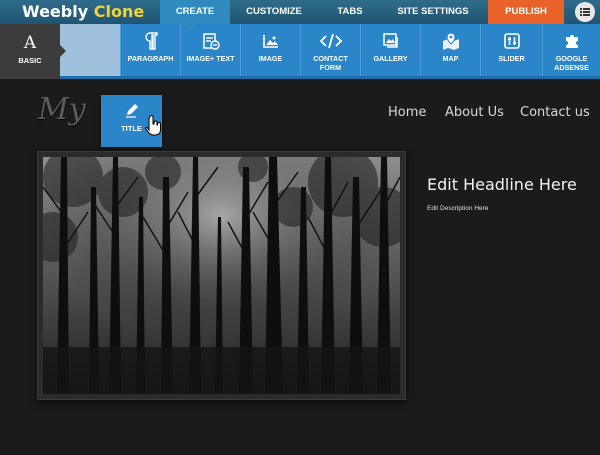 Image resolution: width=600 pixels, height=455 pixels. What do you see at coordinates (330, 50) in the screenshot?
I see `element-contact-form: CONTACT FORM` at bounding box center [330, 50].